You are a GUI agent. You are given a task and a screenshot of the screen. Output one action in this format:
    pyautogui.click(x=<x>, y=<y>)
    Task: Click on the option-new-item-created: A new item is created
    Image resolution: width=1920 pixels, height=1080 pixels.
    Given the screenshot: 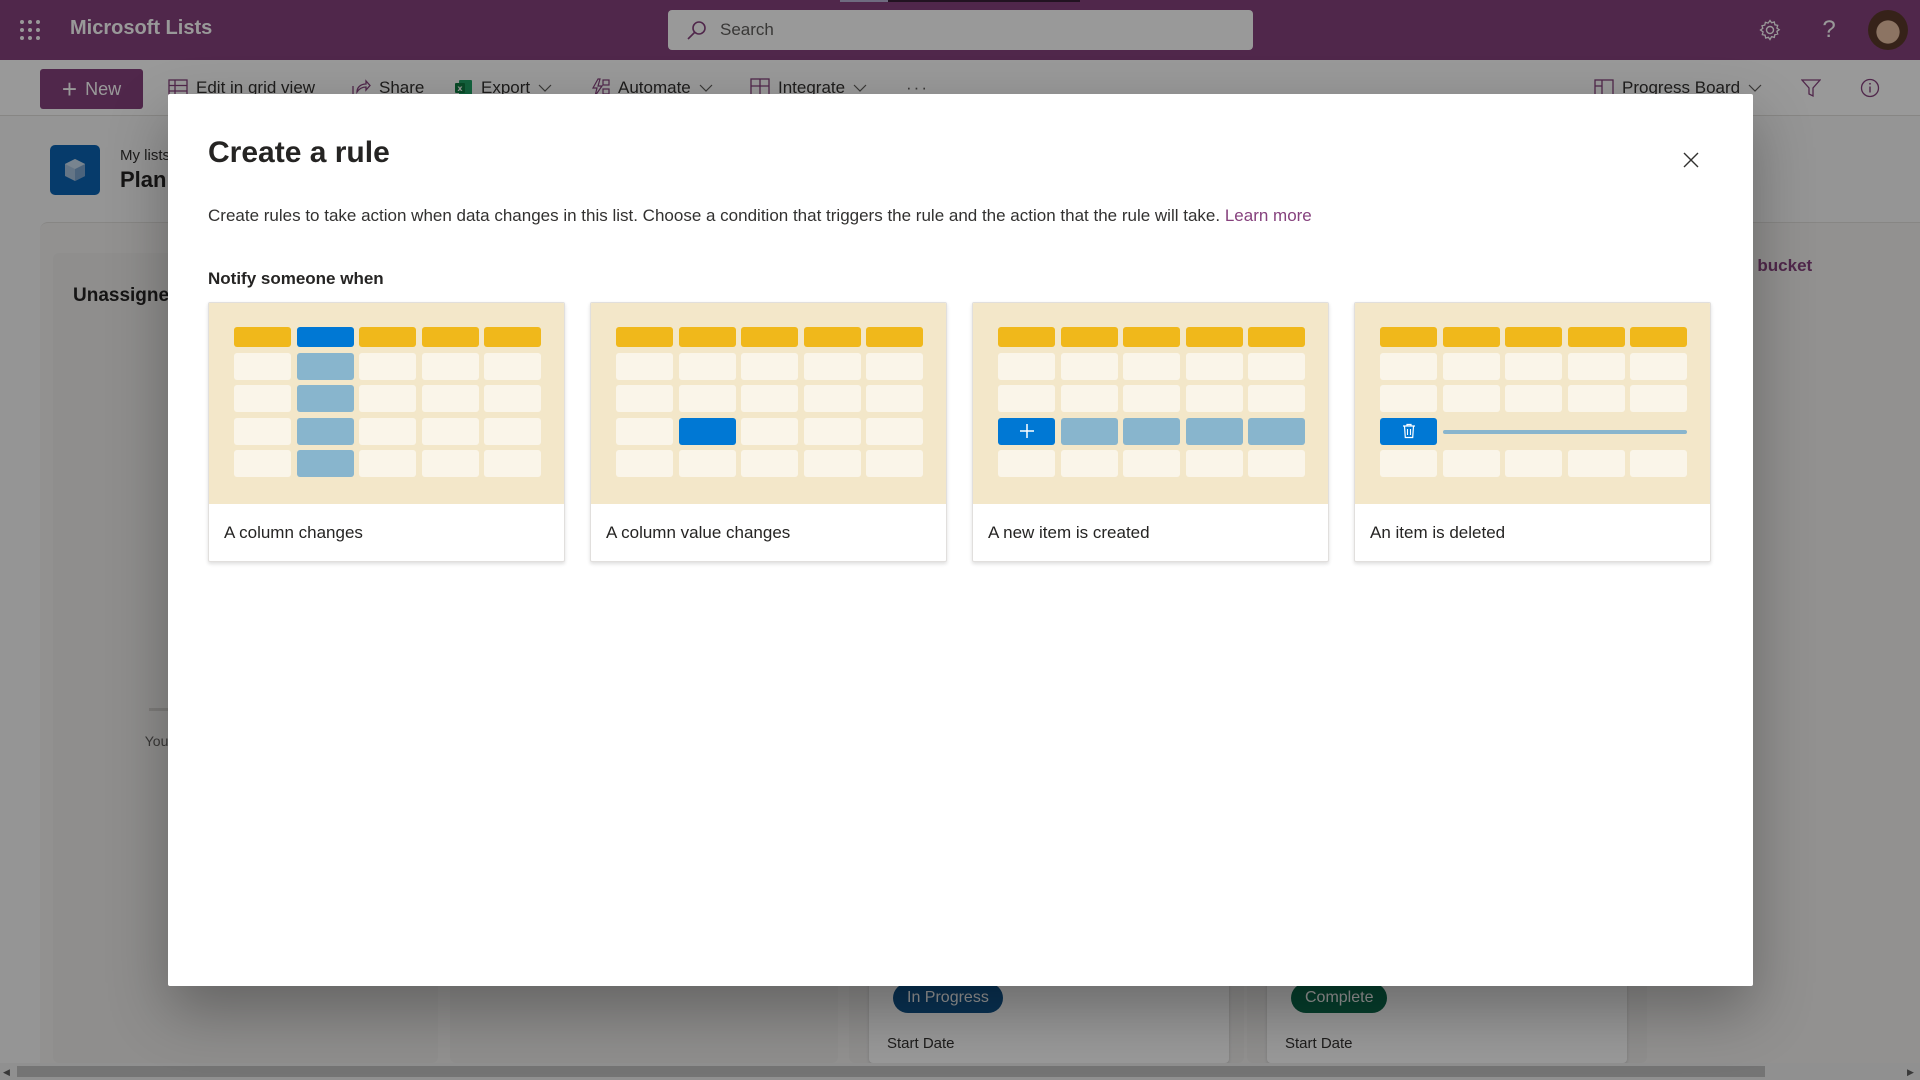 What is the action you would take?
    pyautogui.click(x=1150, y=432)
    